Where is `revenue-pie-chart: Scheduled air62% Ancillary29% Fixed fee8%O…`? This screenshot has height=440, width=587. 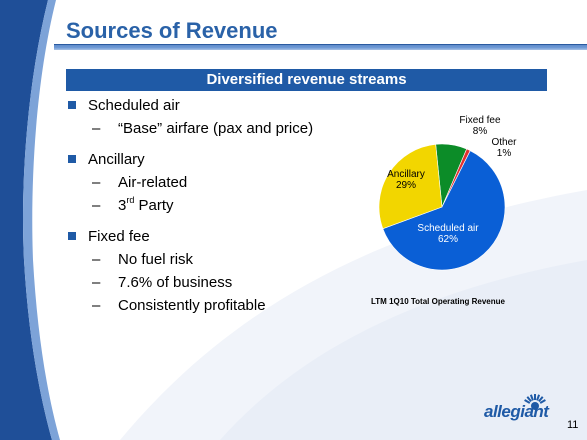
revenue-pie-chart: Scheduled air62% Ancillary29% Fixed fee8%O… is located at coordinates (447, 193).